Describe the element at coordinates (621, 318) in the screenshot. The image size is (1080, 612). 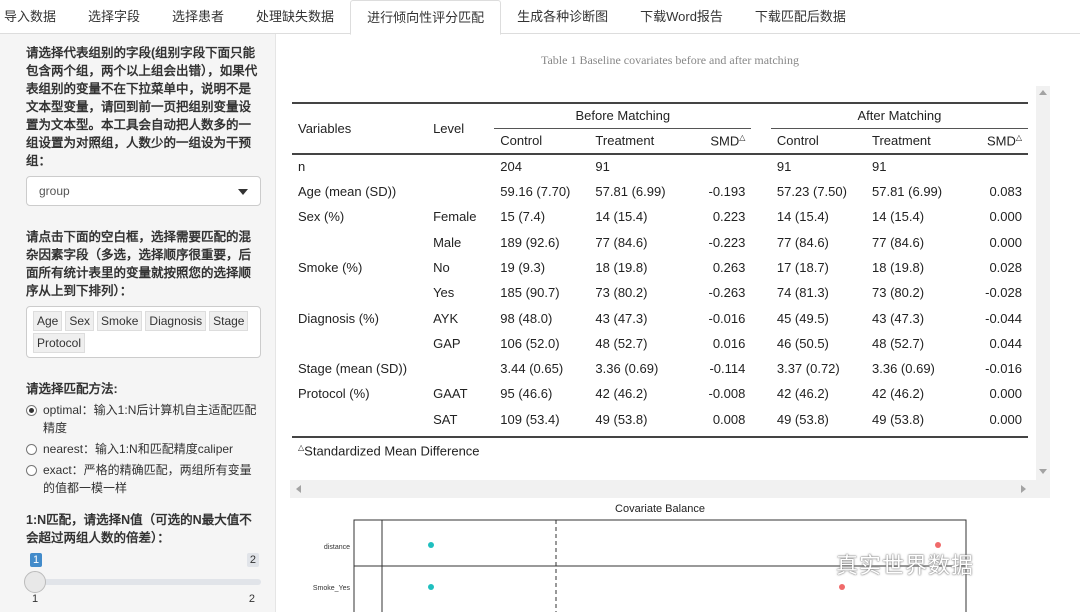
I see `cell-before-treatment: 43 (47.3)` at that location.